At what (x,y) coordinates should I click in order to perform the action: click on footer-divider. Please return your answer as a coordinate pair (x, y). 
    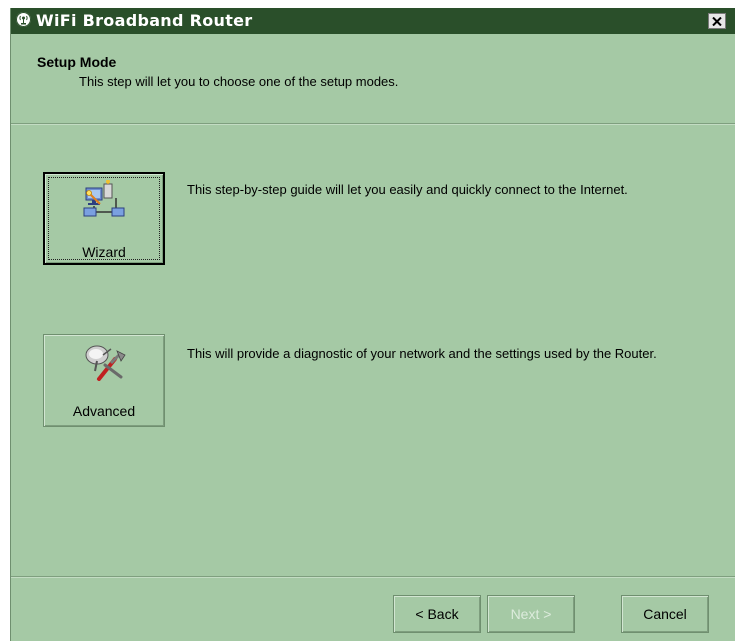
    Looking at the image, I should click on (373, 577).